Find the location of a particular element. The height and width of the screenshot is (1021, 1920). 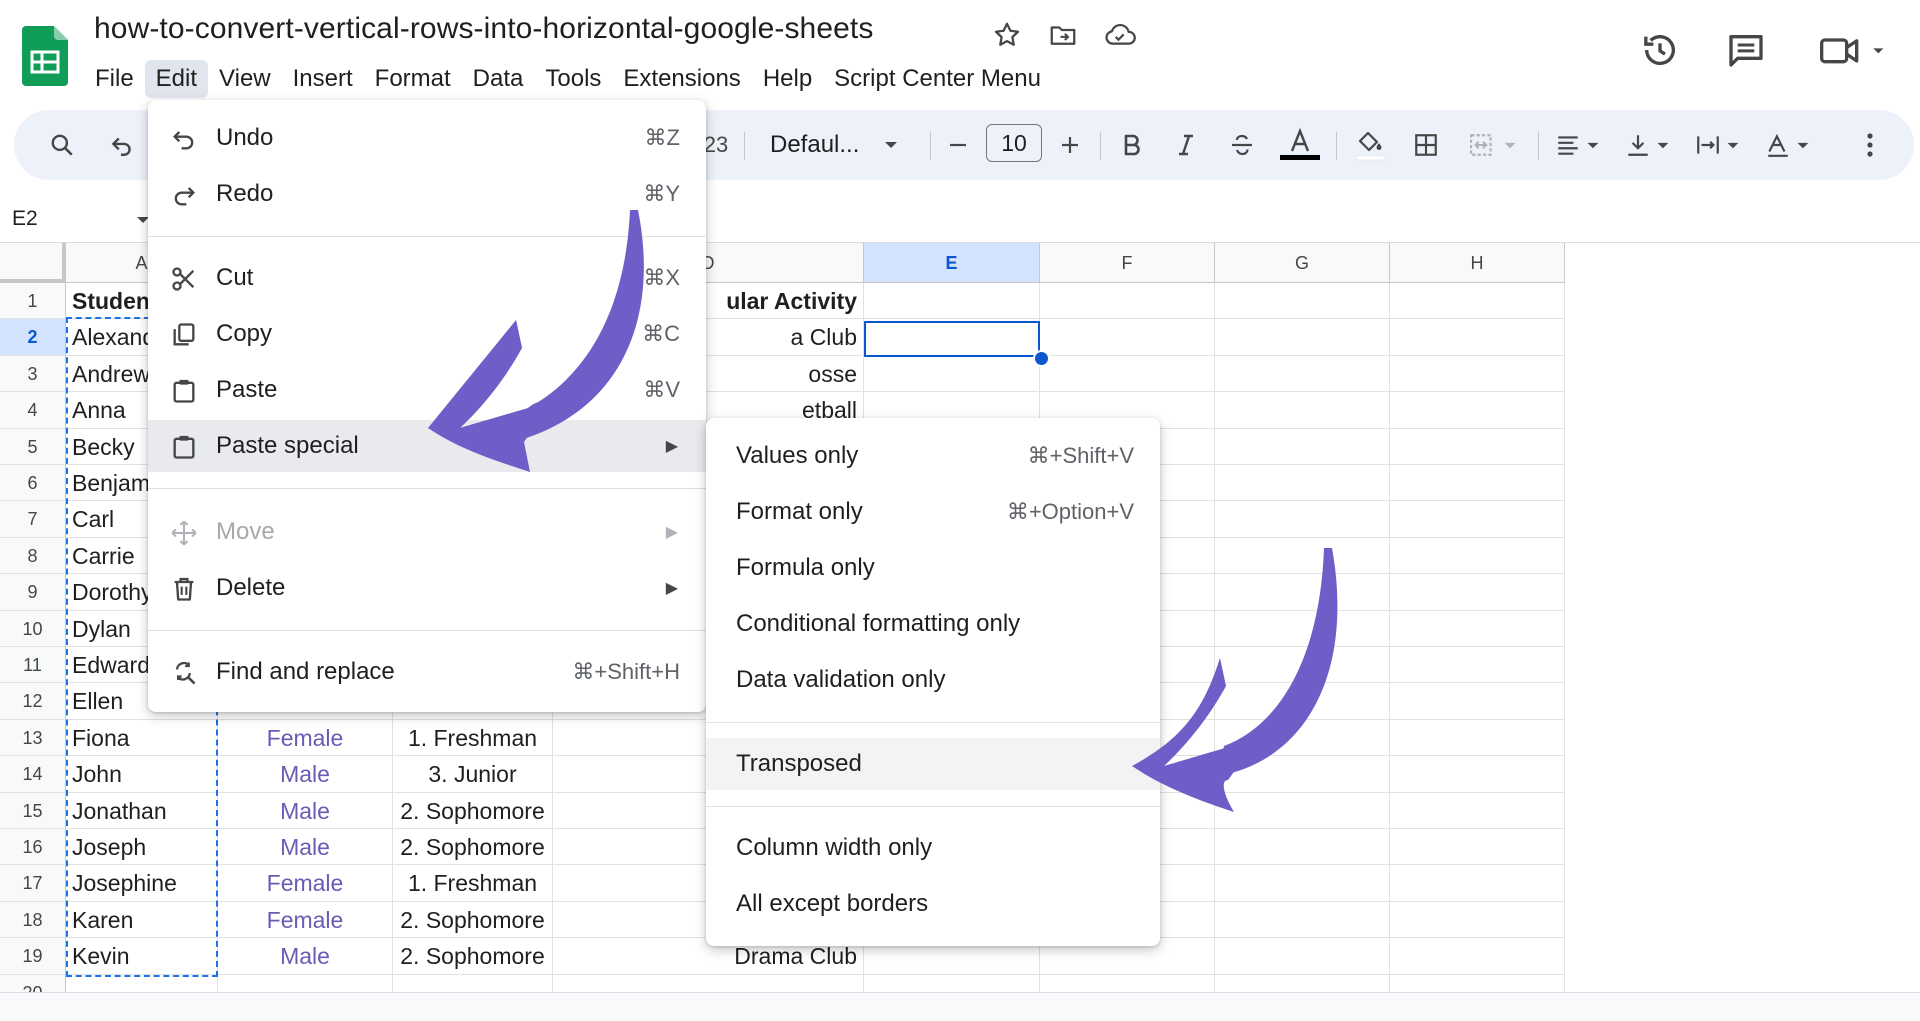

paste-data-validation-only: Data validation only is located at coordinates (933, 680).